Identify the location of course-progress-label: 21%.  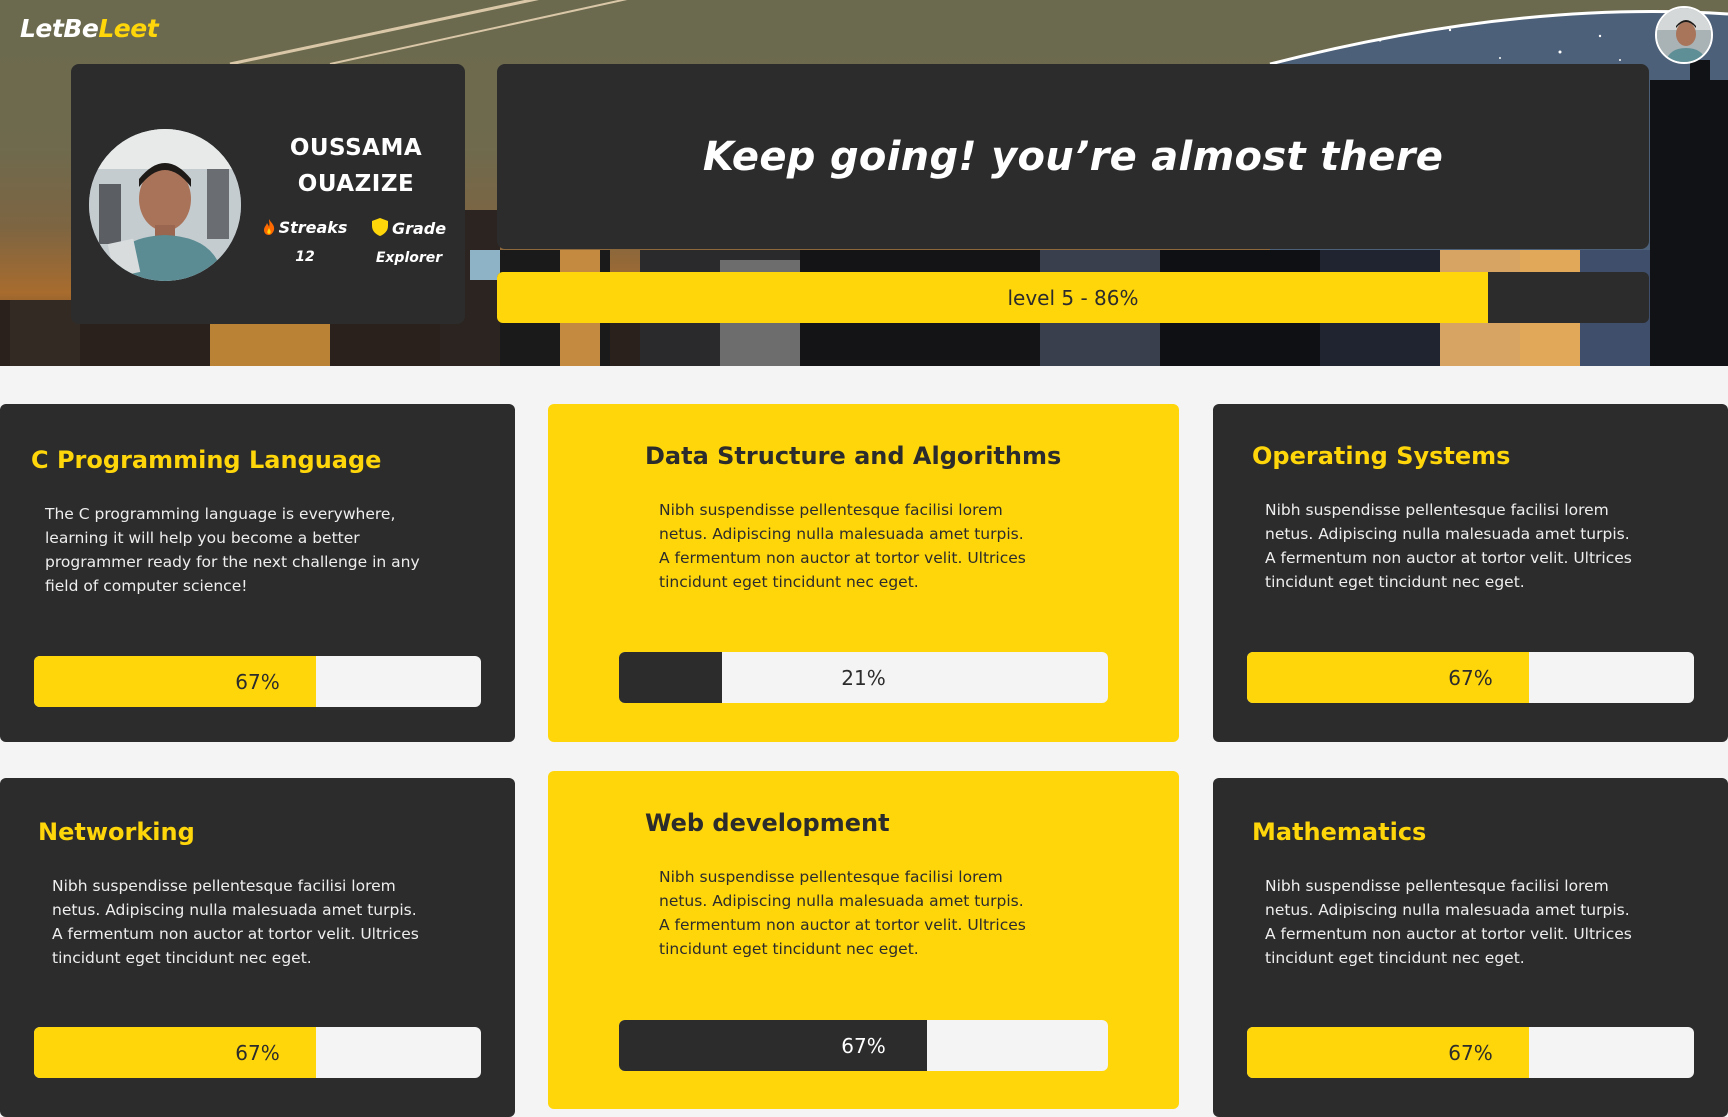
(863, 677).